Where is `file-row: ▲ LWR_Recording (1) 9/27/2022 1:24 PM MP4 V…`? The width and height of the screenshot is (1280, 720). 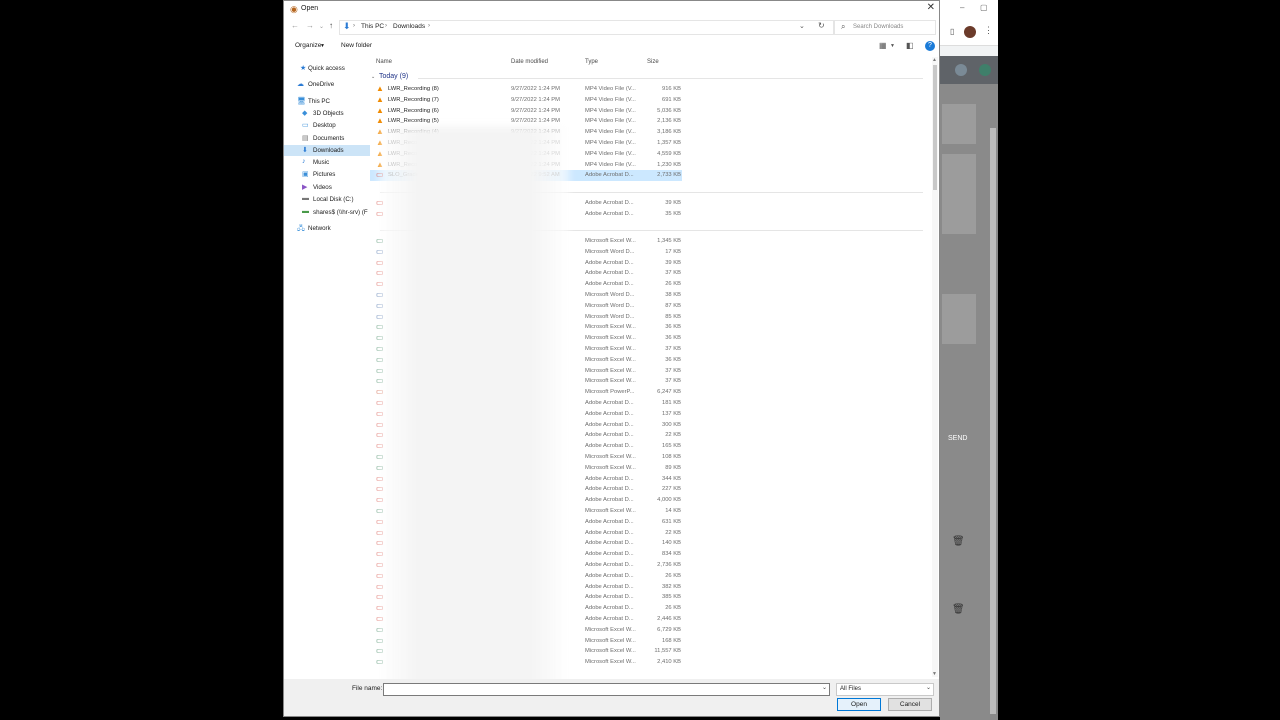
file-row: ▲ LWR_Recording (1) 9/27/2022 1:24 PM MP4 V… is located at coordinates (650, 165).